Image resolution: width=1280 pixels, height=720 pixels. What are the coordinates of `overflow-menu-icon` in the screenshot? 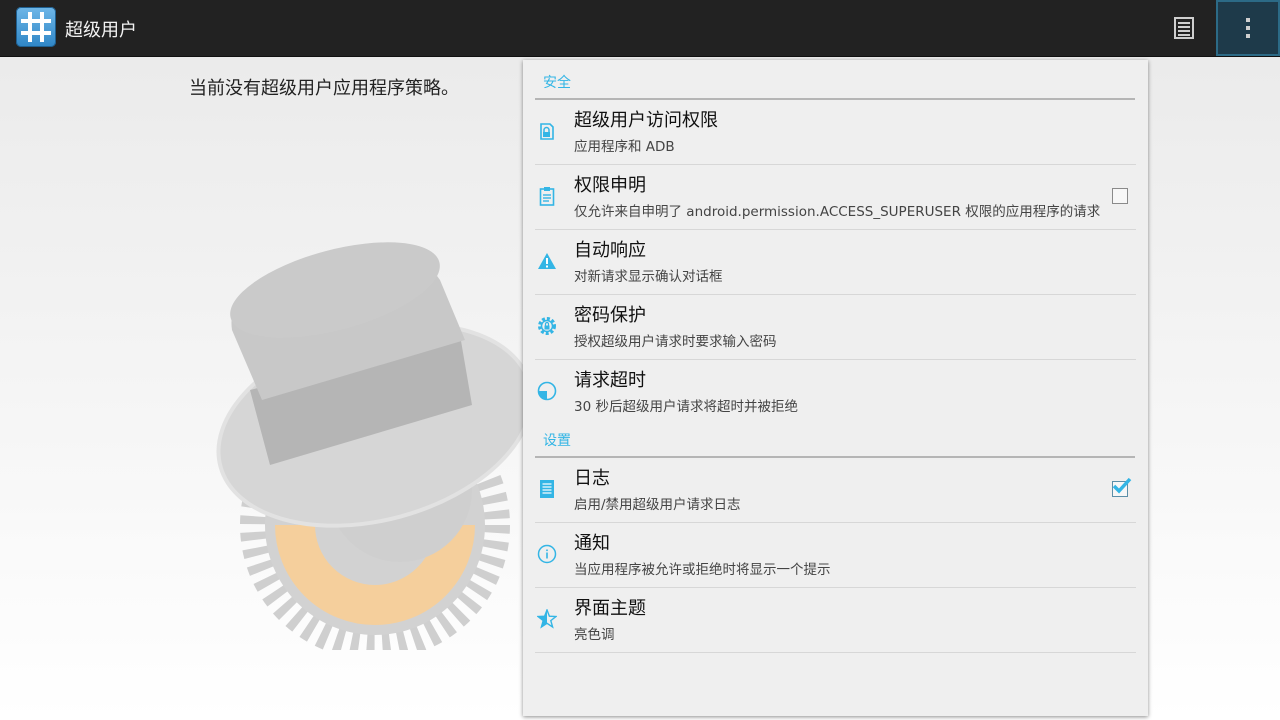 It's located at (1248, 28).